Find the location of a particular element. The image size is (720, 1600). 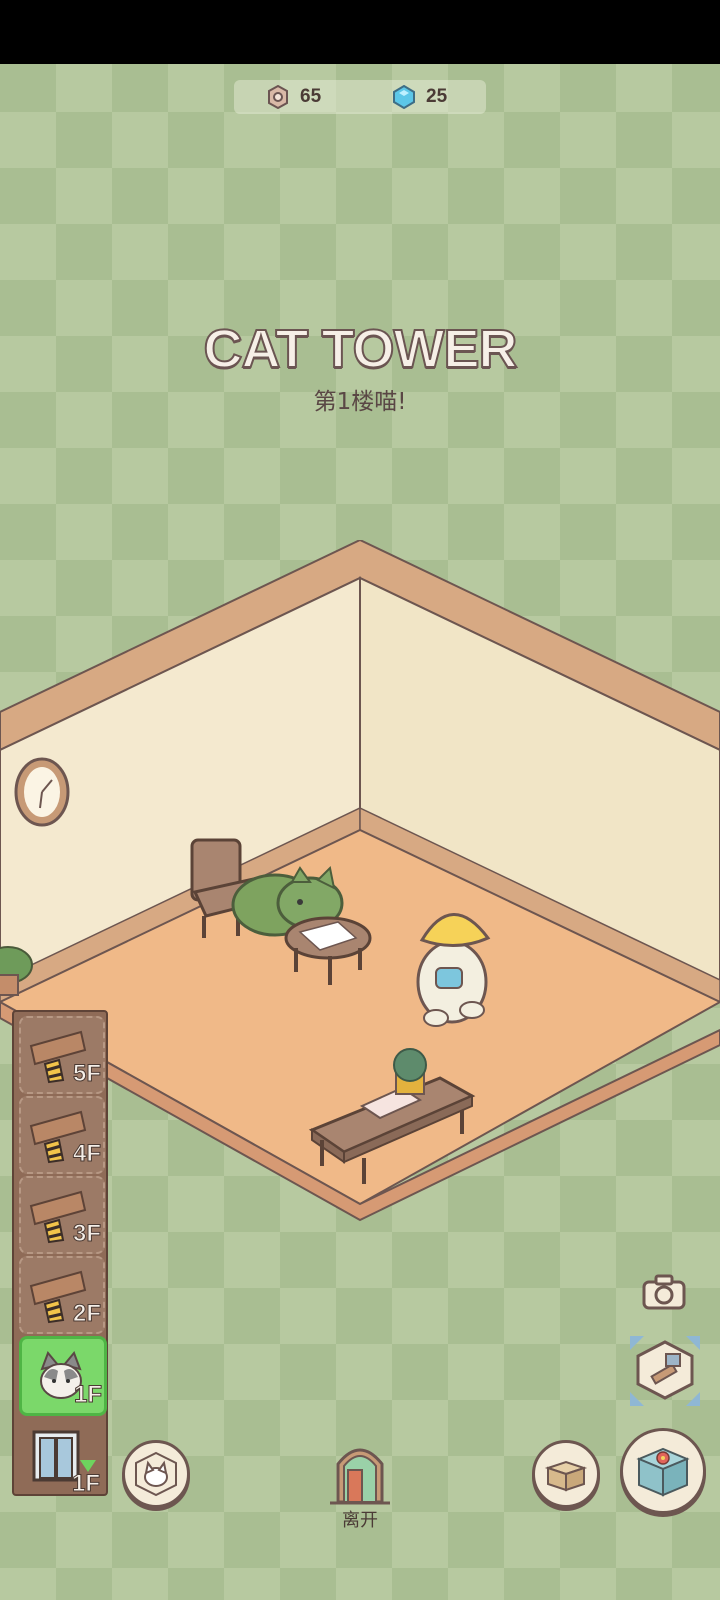

game-title: CAT TOWER is located at coordinates (361, 349).